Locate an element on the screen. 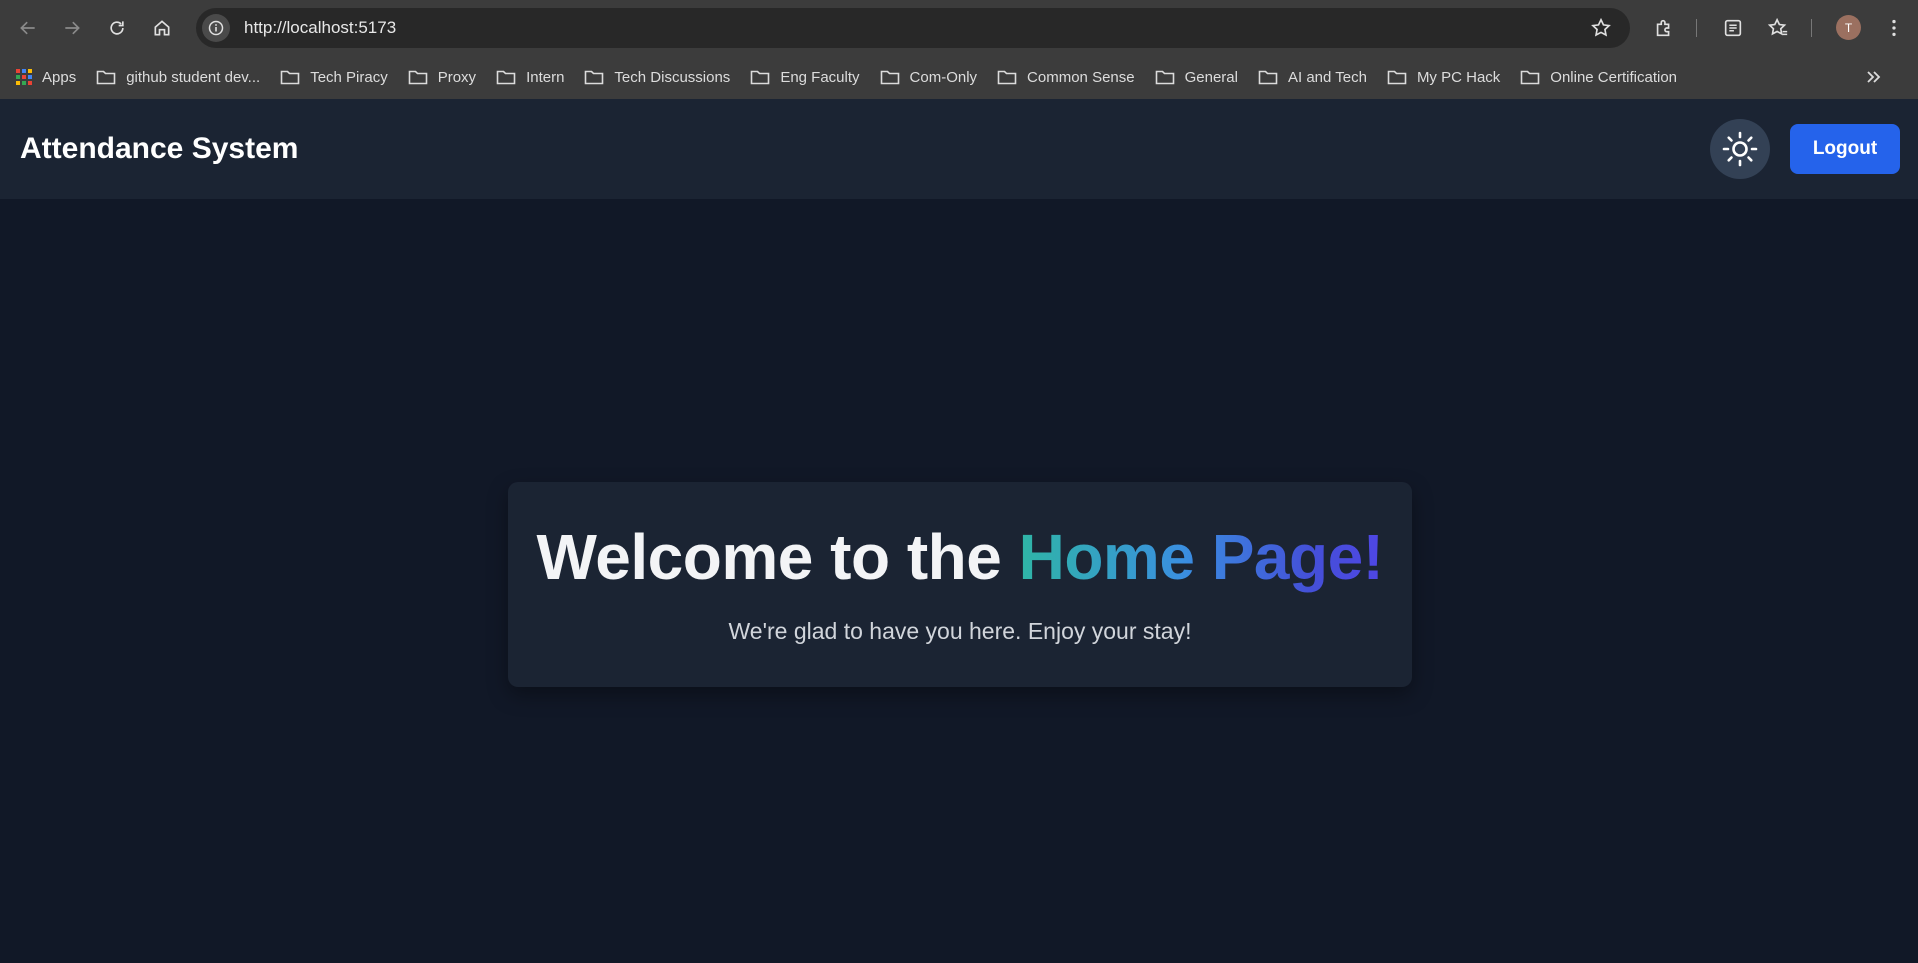  browser-menu-button is located at coordinates (1894, 28).